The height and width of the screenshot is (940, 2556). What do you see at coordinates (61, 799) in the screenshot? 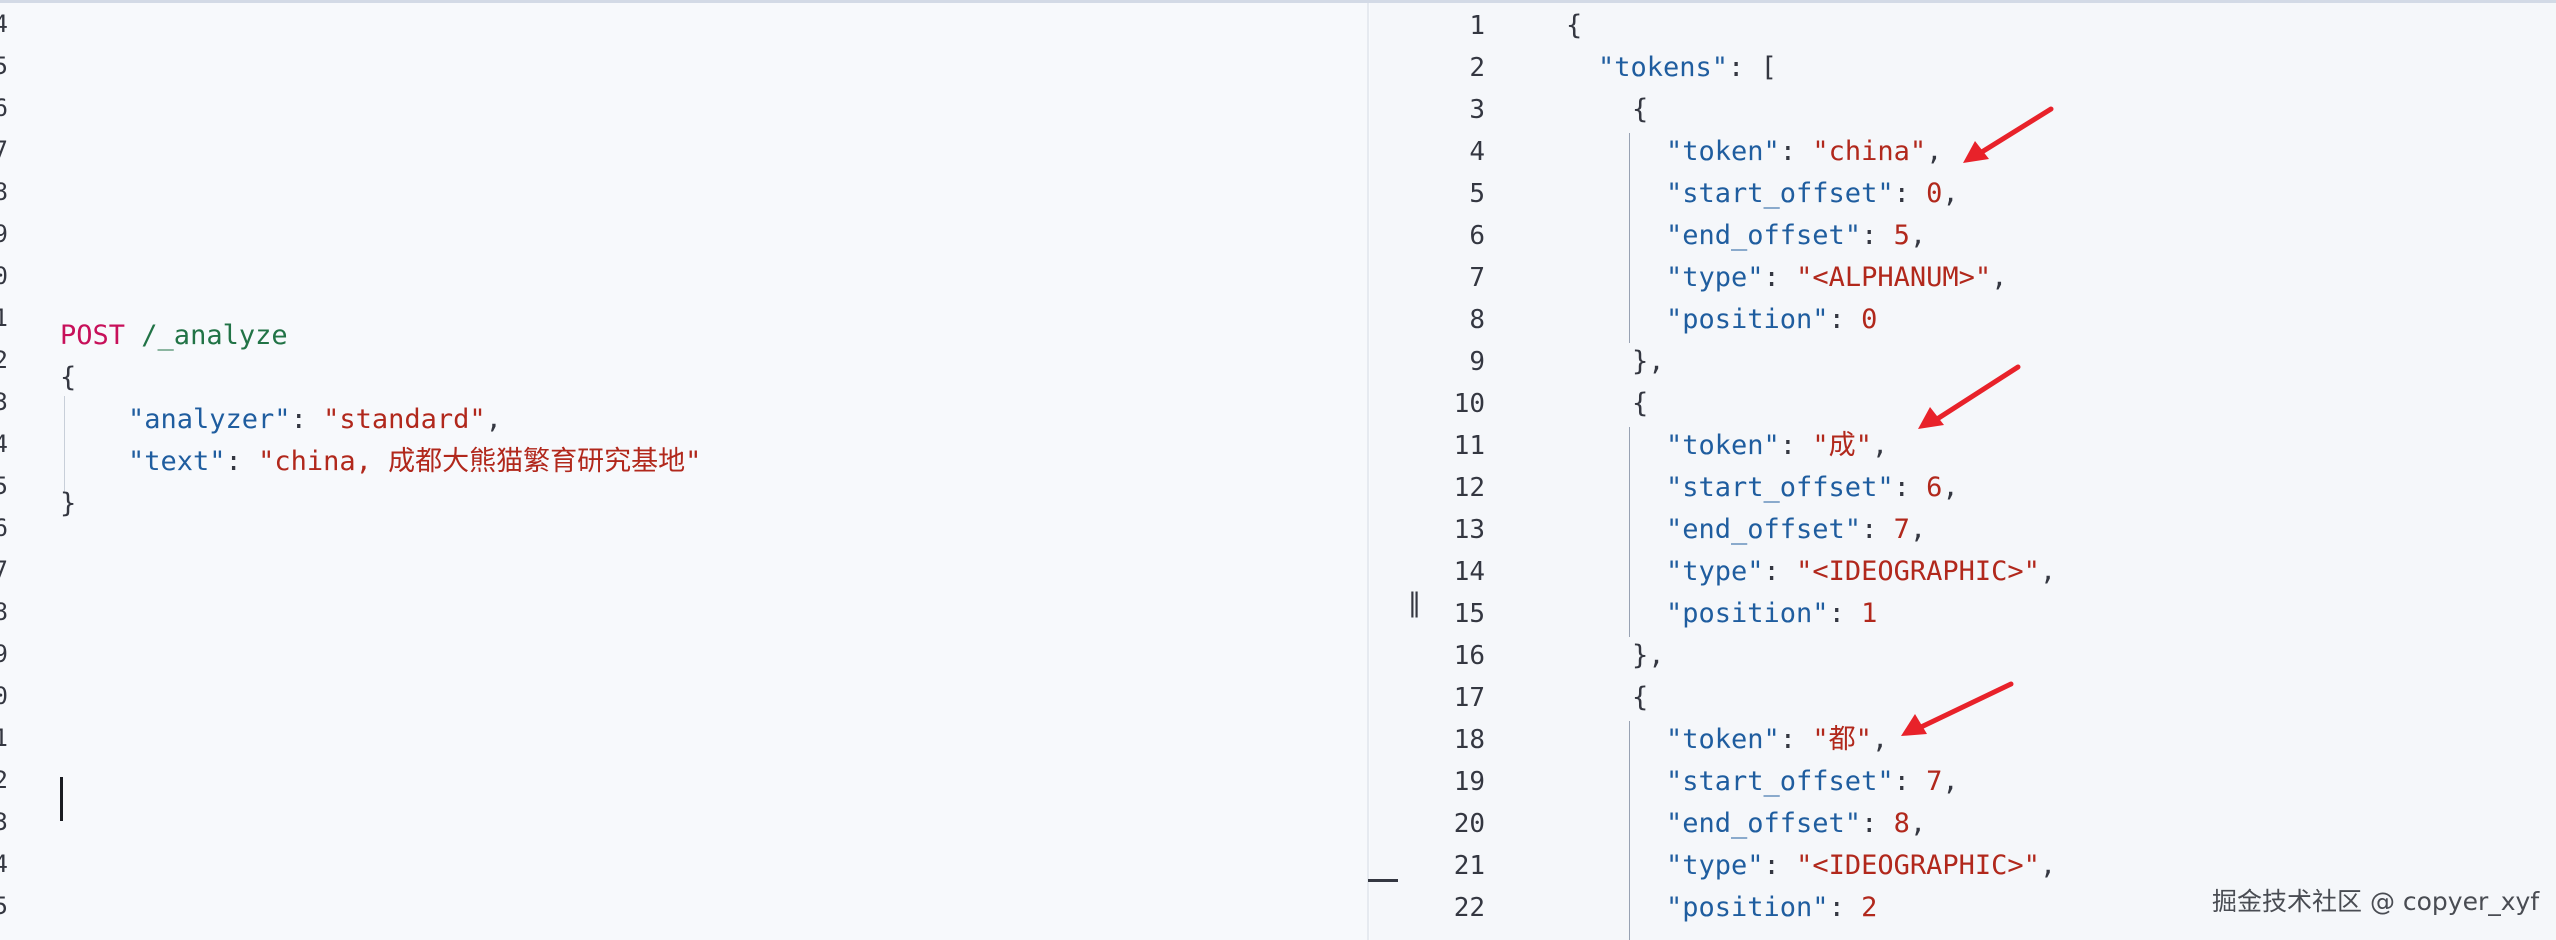
I see `text-cursor` at bounding box center [61, 799].